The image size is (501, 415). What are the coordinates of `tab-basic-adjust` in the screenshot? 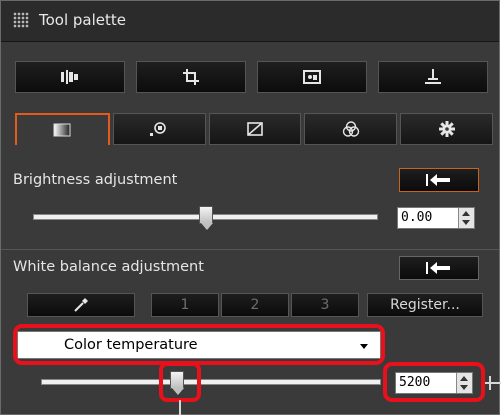 It's located at (62, 129).